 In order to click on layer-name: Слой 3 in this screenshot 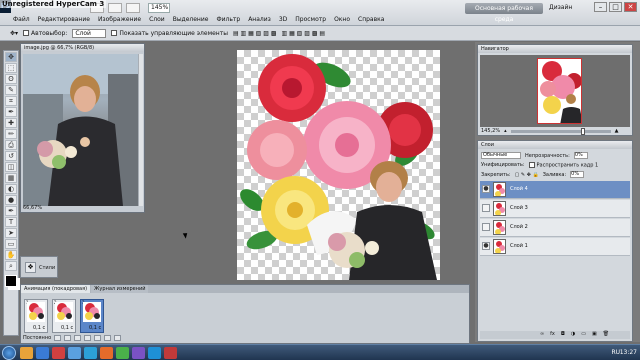, I will do `click(519, 208)`.